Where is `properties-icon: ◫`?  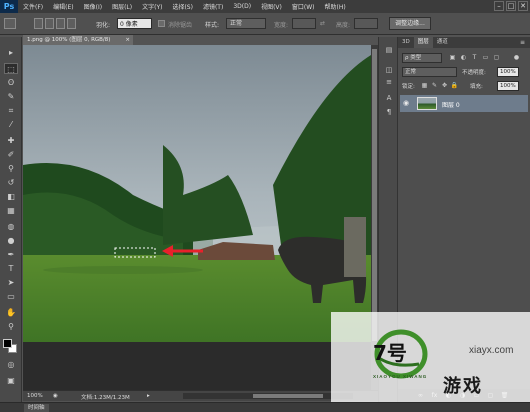 properties-icon: ◫ is located at coordinates (389, 70).